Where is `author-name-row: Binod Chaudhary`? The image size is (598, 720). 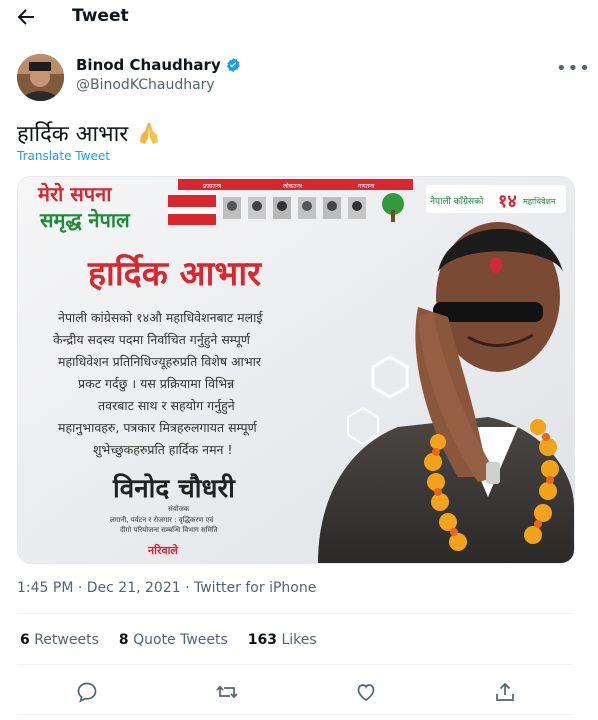
author-name-row: Binod Chaudhary is located at coordinates (158, 65).